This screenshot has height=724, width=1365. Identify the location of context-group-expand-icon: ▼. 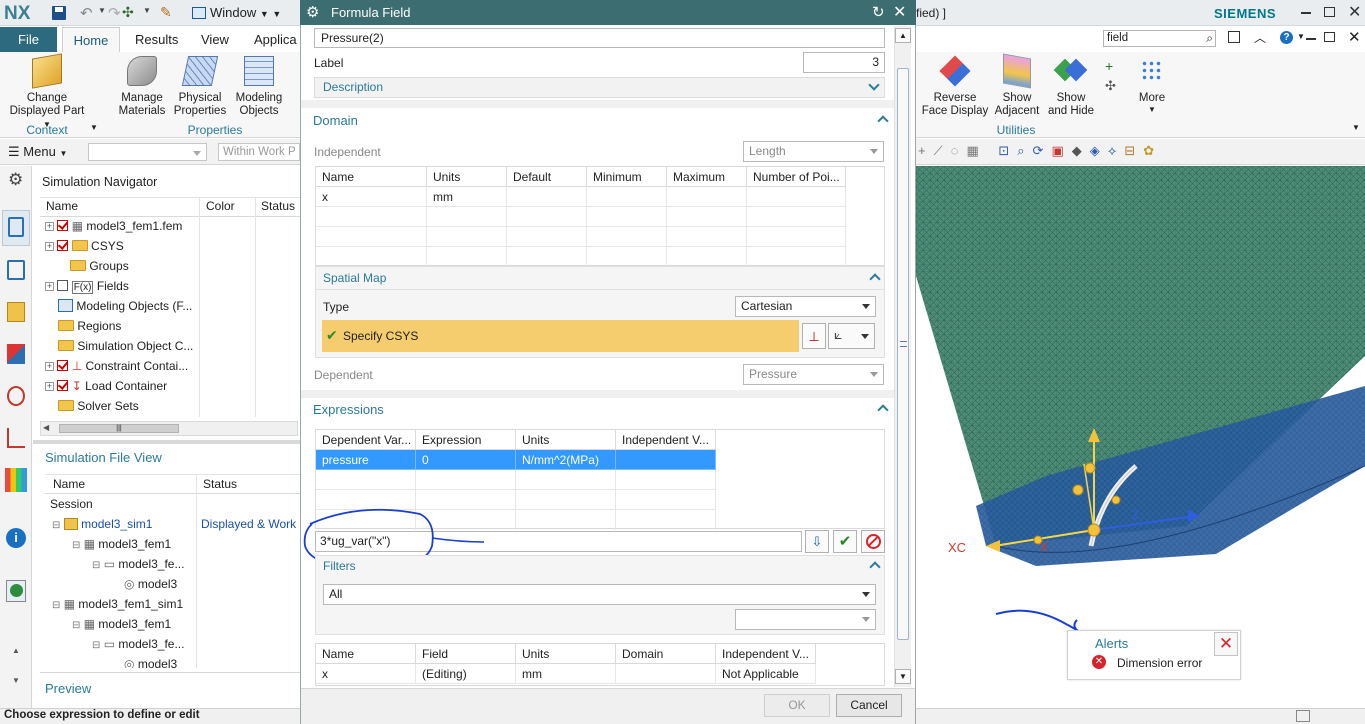
(94, 127).